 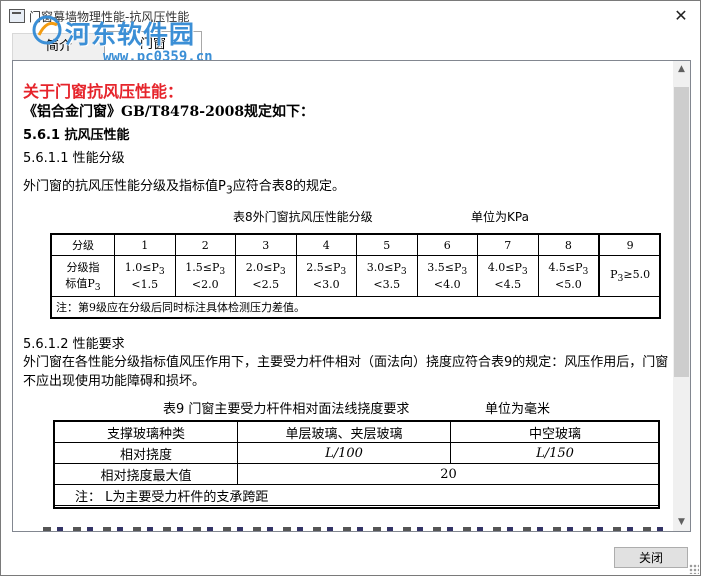 I want to click on table9-rel-single: L/100, so click(x=344, y=453).